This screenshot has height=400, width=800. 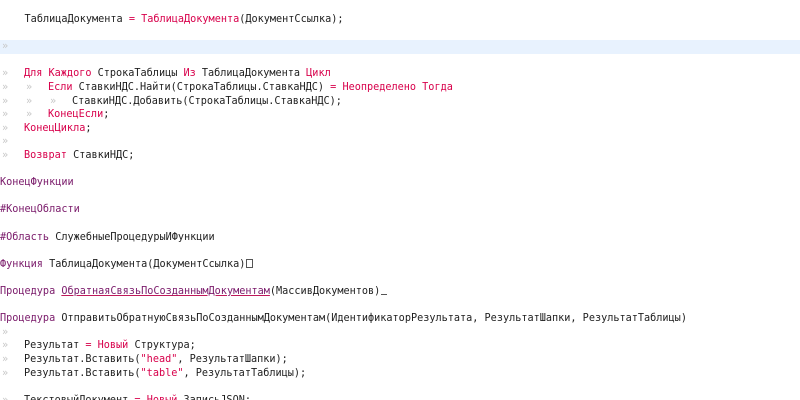 What do you see at coordinates (49, 155) in the screenshot?
I see `code-token: Возврат` at bounding box center [49, 155].